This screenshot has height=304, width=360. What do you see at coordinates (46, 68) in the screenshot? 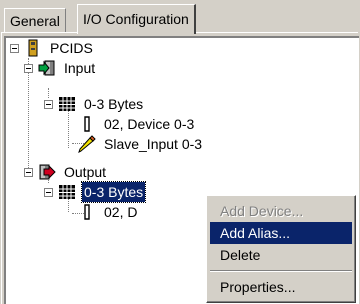
I see `input-arrow-icon` at bounding box center [46, 68].